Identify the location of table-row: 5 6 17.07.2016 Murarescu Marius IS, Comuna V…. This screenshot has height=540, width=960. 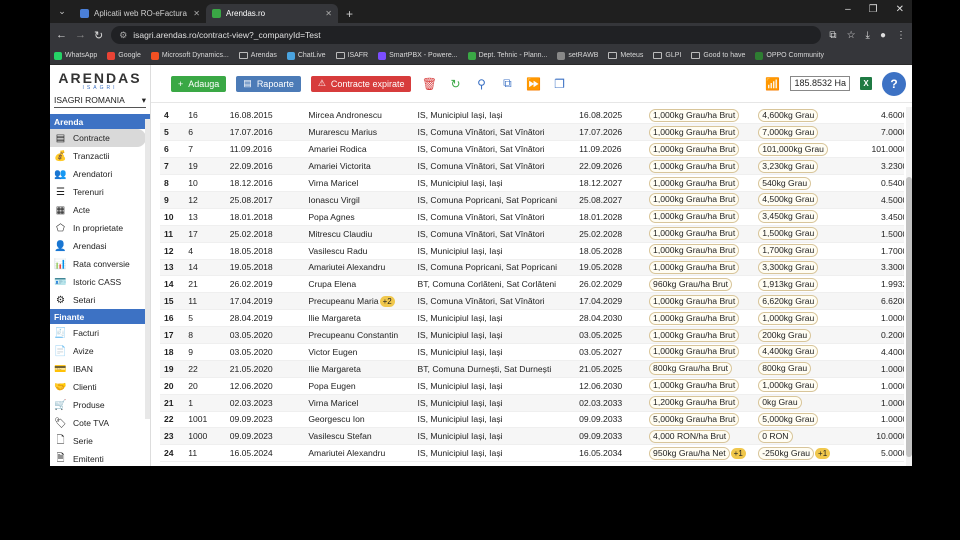
(532, 132).